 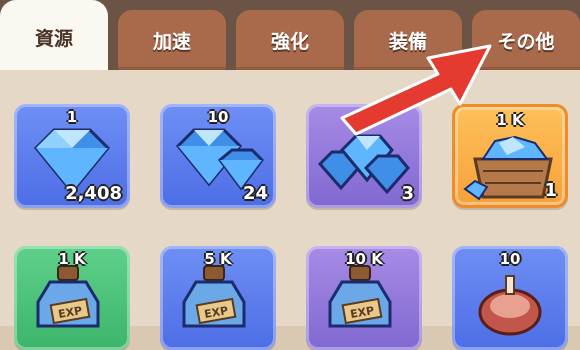 What do you see at coordinates (416, 90) in the screenshot?
I see `red-arrow-icon` at bounding box center [416, 90].